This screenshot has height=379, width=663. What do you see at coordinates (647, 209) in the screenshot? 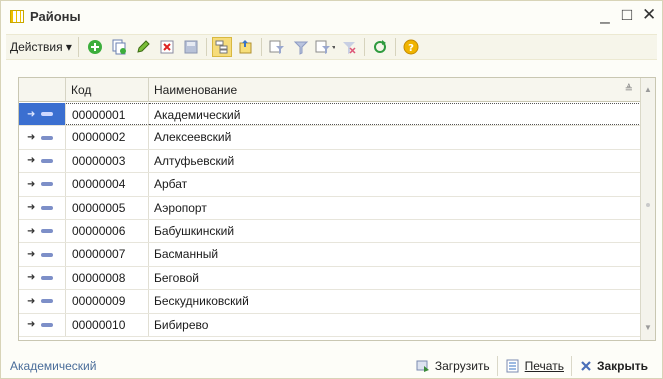
I see `vertical-scrollbar: ▲ ▼` at bounding box center [647, 209].